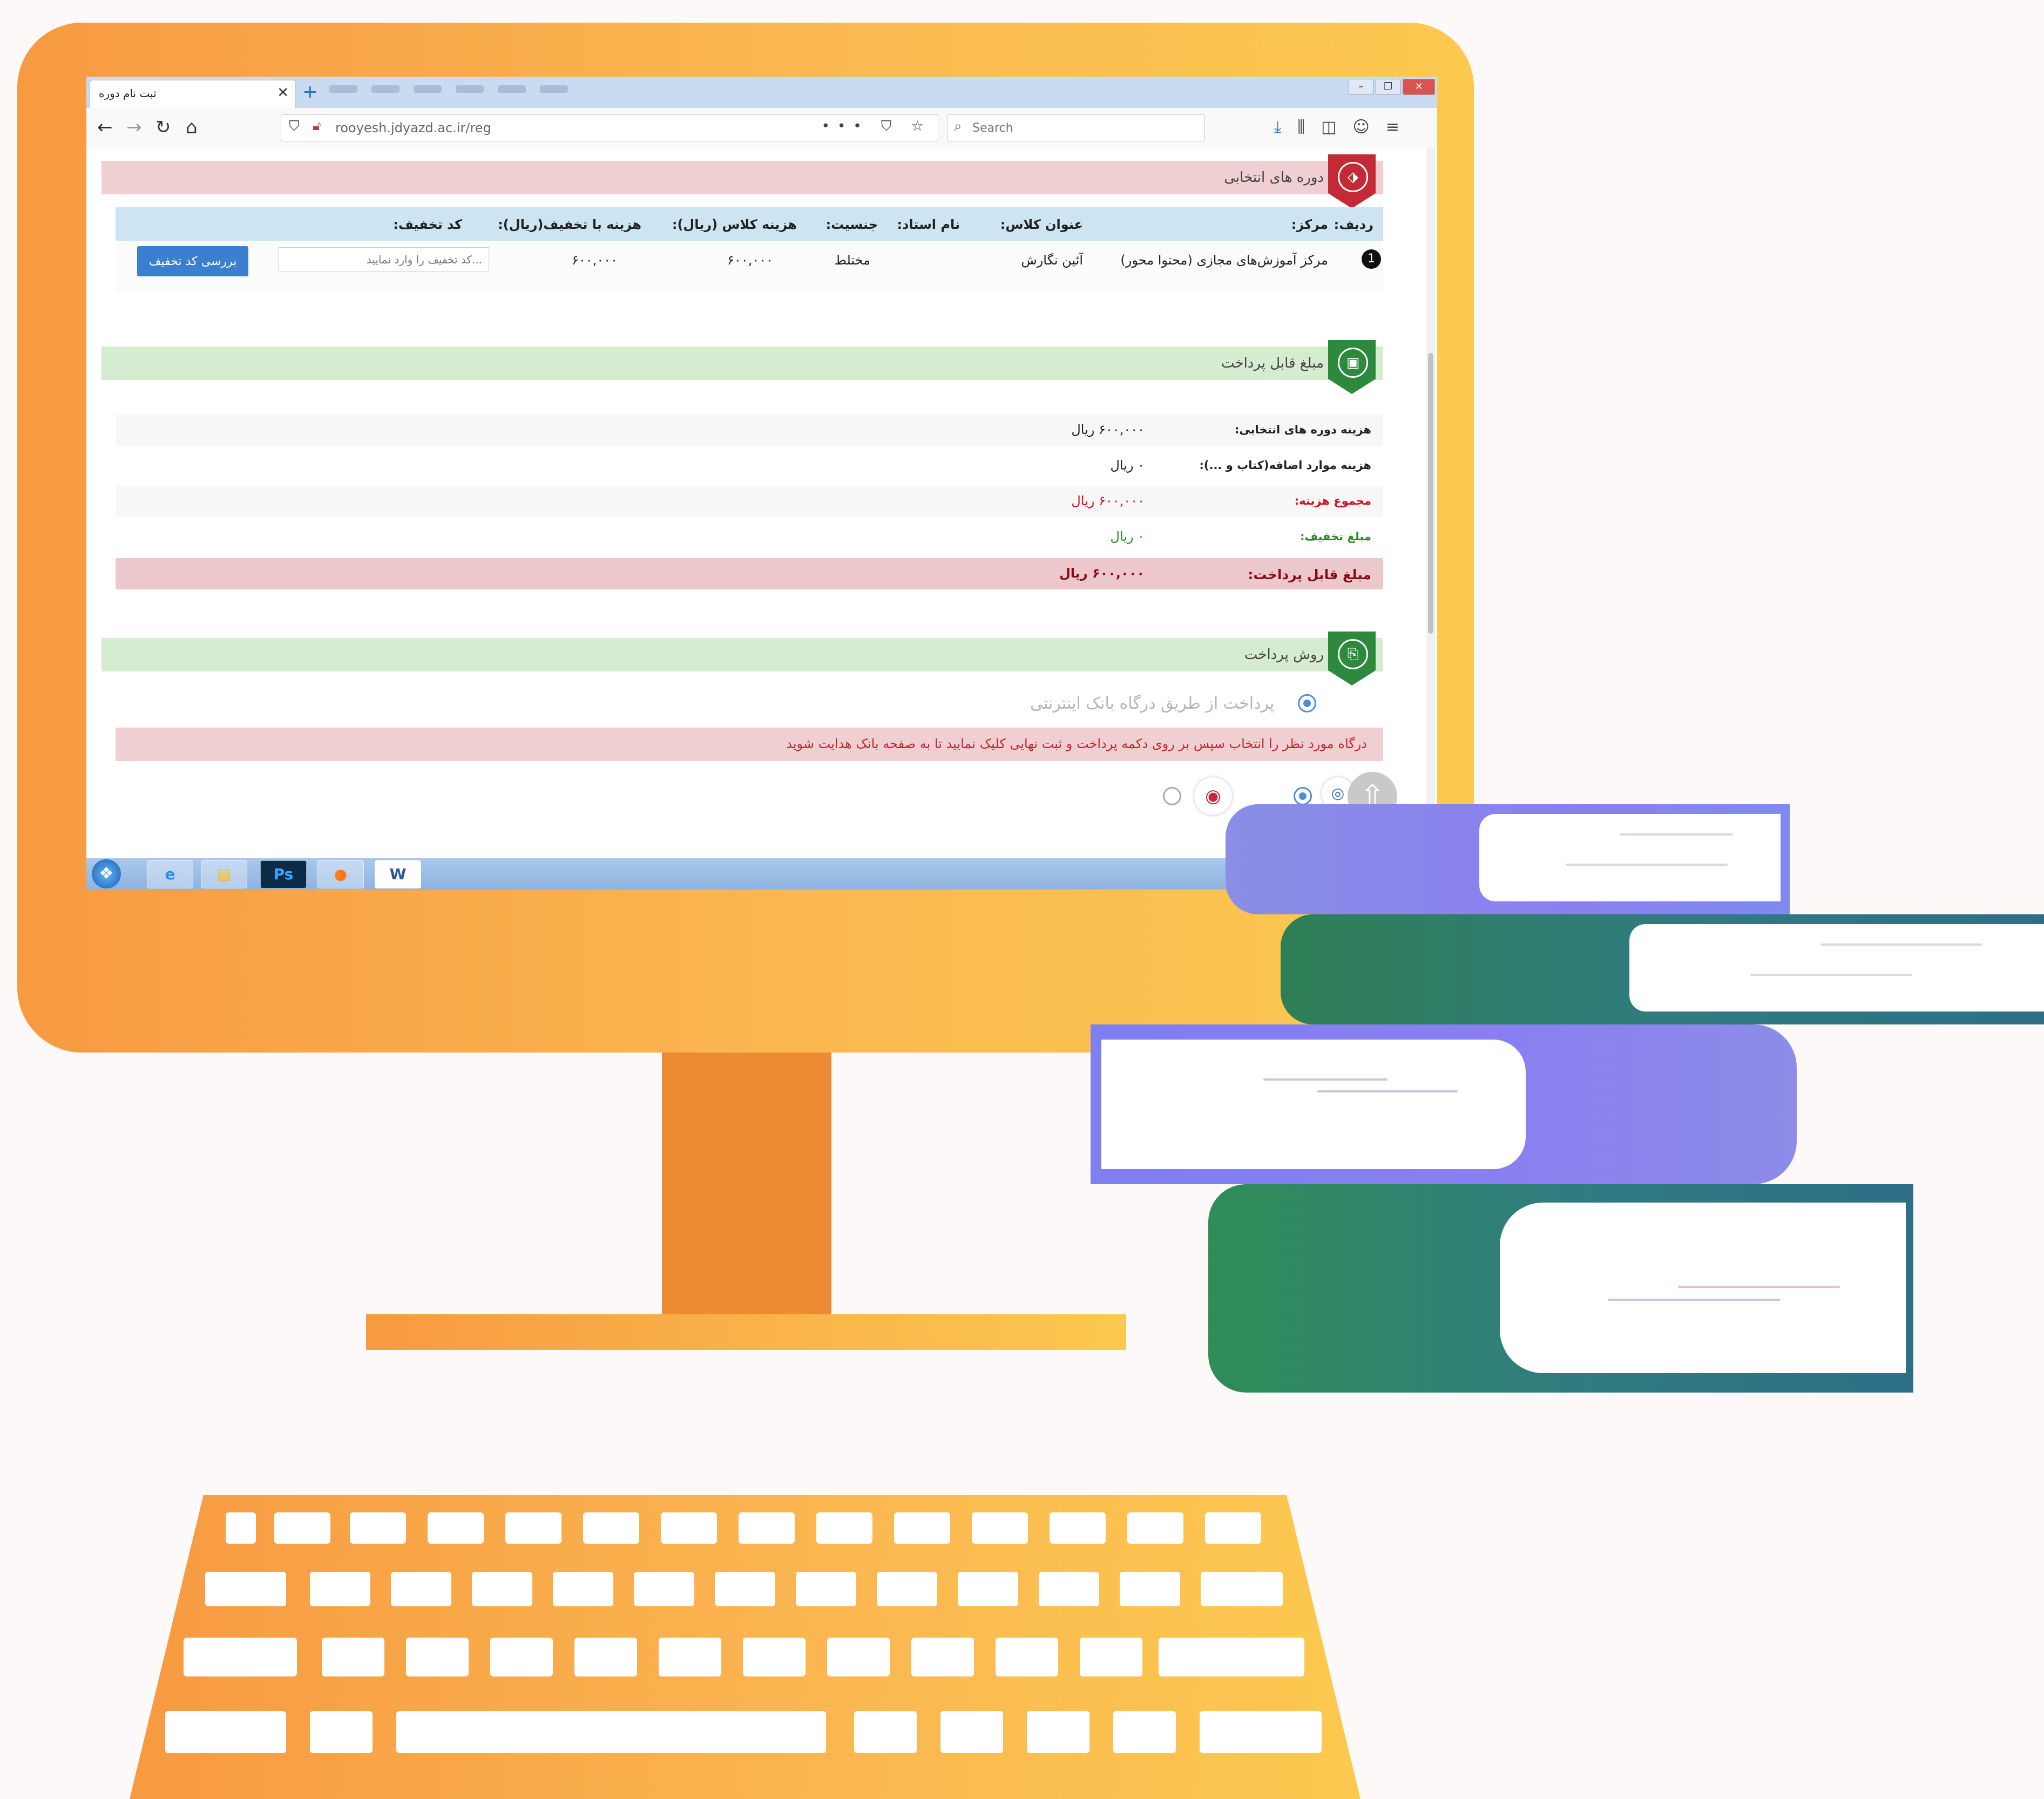  What do you see at coordinates (1152, 704) in the screenshot?
I see `payment-option-label: پرداخت از طریق درگاه بانک اینترنتی` at bounding box center [1152, 704].